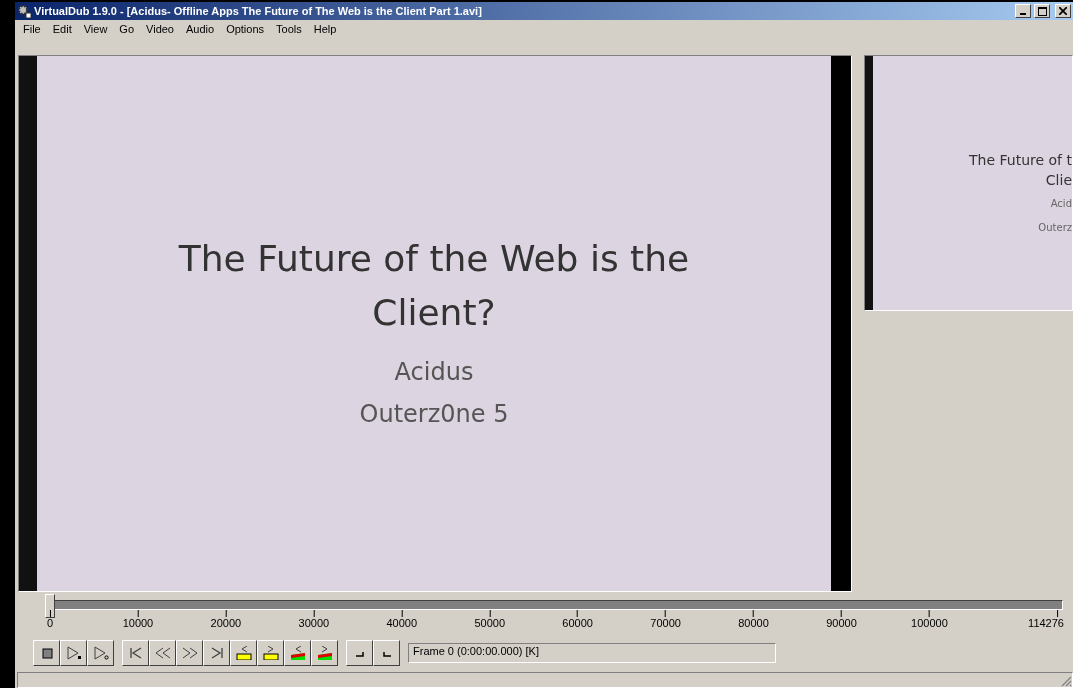  What do you see at coordinates (841, 623) in the screenshot?
I see `tick-label: 90000` at bounding box center [841, 623].